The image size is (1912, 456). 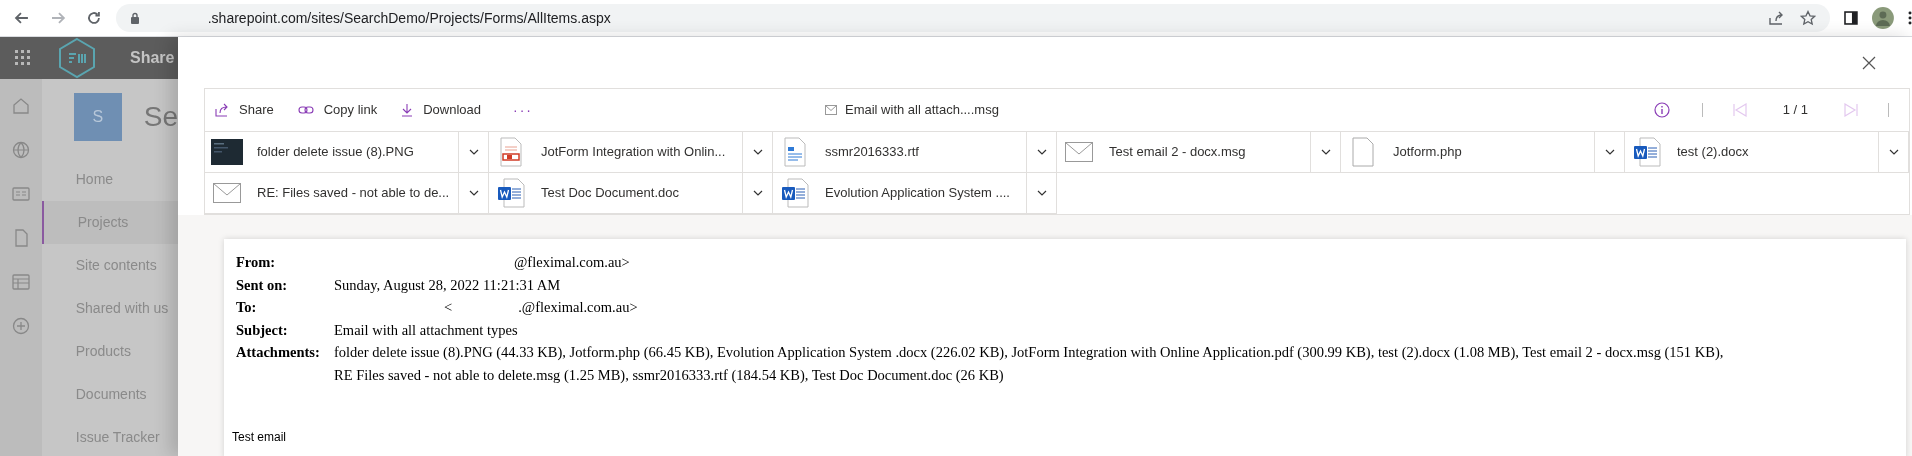 What do you see at coordinates (795, 152) in the screenshot?
I see `document-icon` at bounding box center [795, 152].